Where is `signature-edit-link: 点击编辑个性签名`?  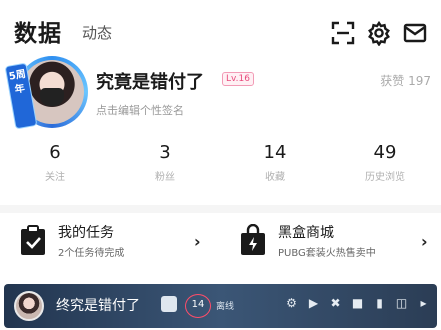
signature-edit-link: 点击编辑个性签名 is located at coordinates (140, 110).